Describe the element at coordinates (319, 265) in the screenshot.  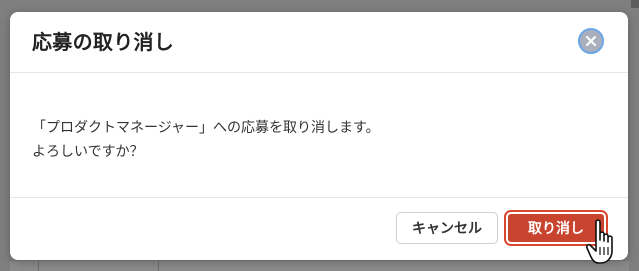
I see `background-page-strip` at that location.